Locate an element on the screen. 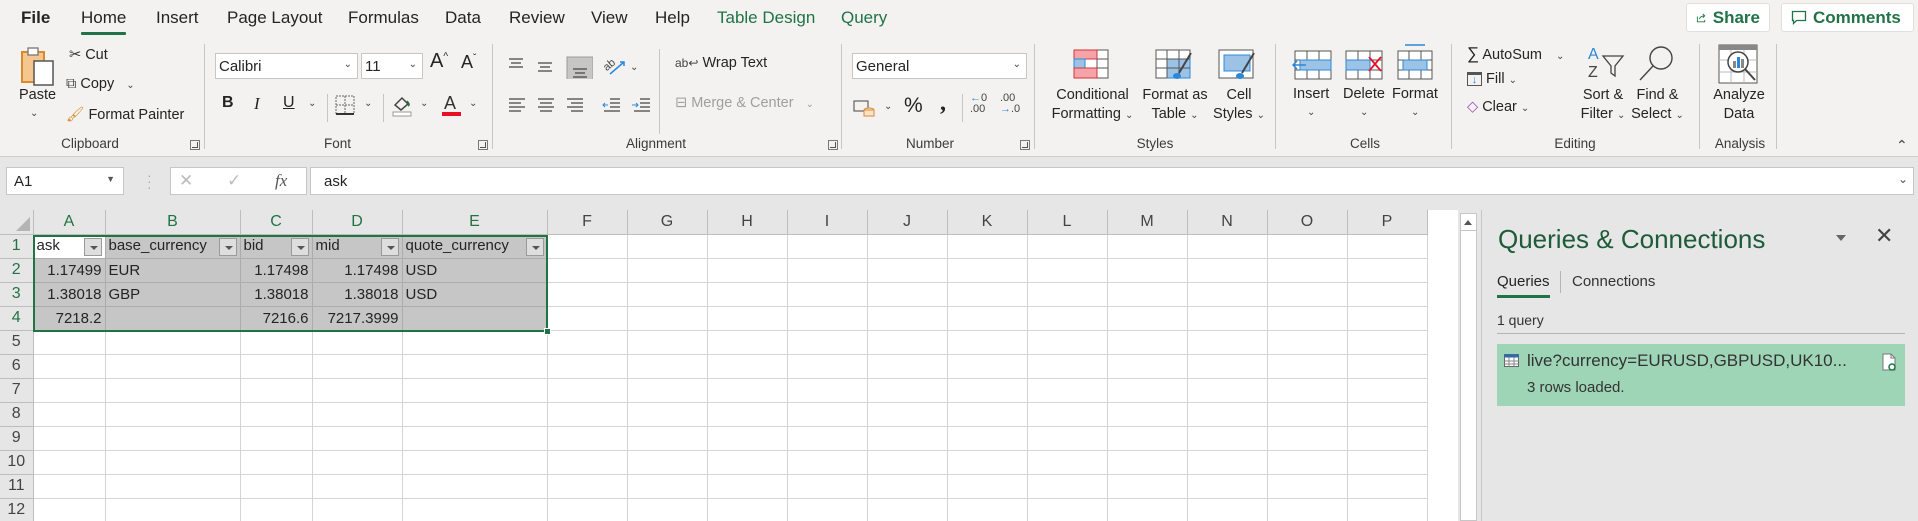  cell-b1: base_currency is located at coordinates (173, 246).